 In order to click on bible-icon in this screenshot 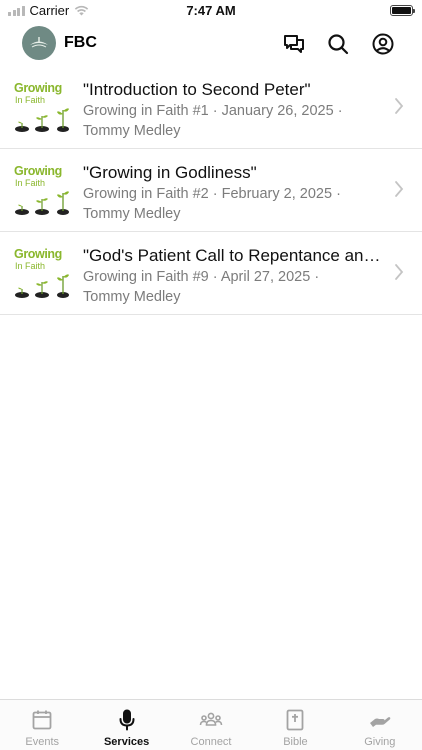, I will do `click(295, 720)`.